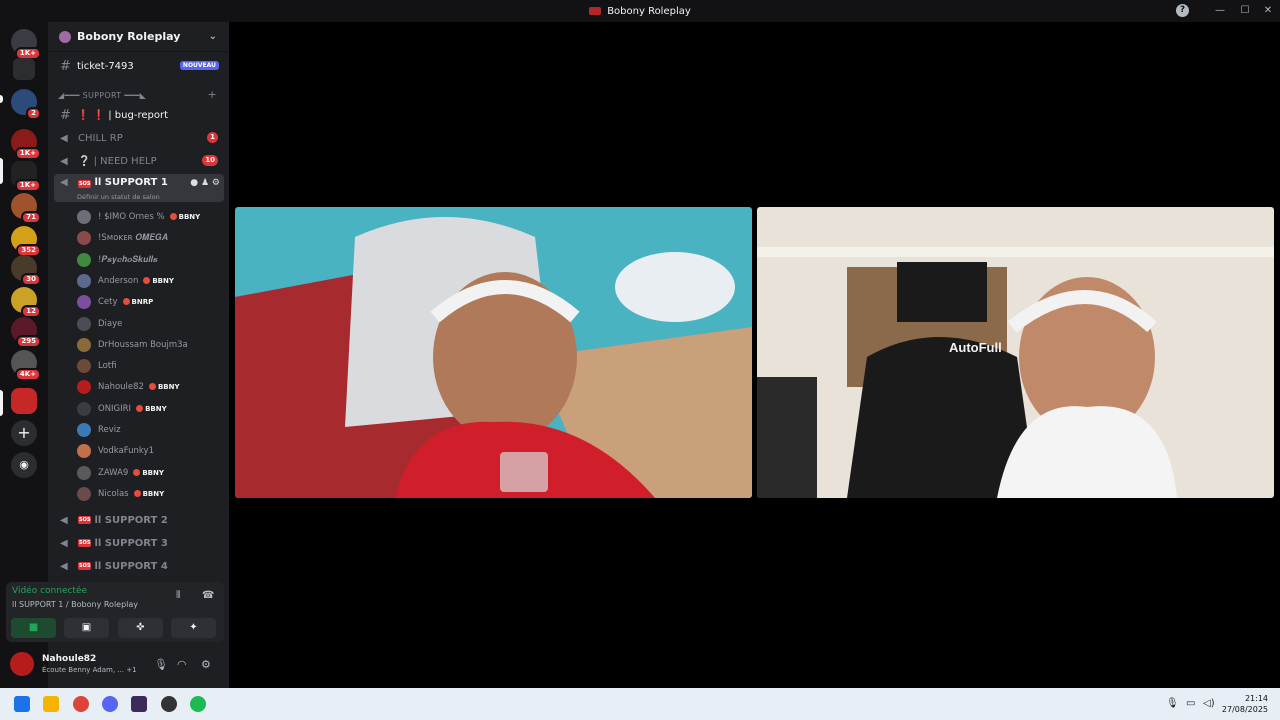 The width and height of the screenshot is (1280, 720). What do you see at coordinates (1268, 11) in the screenshot?
I see `close-icon: ✕` at bounding box center [1268, 11].